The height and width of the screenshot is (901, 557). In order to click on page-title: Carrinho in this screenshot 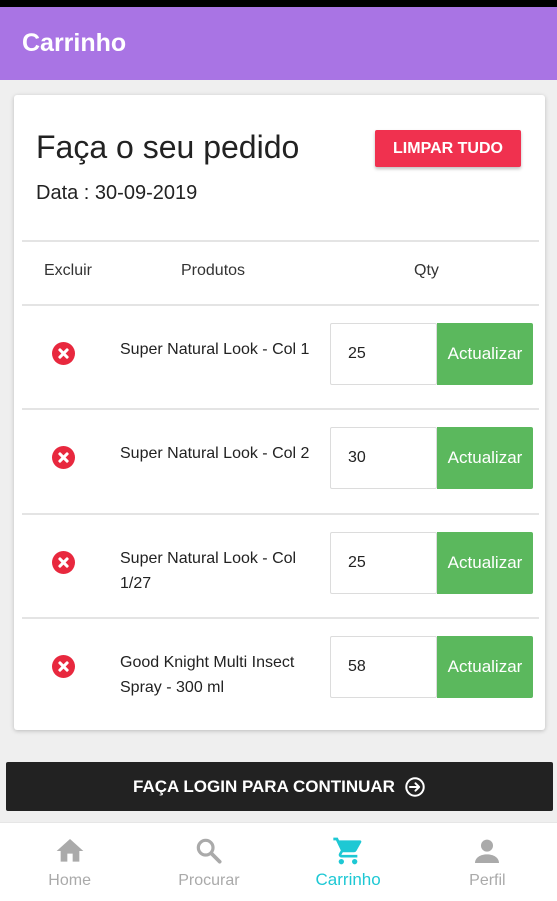, I will do `click(74, 43)`.